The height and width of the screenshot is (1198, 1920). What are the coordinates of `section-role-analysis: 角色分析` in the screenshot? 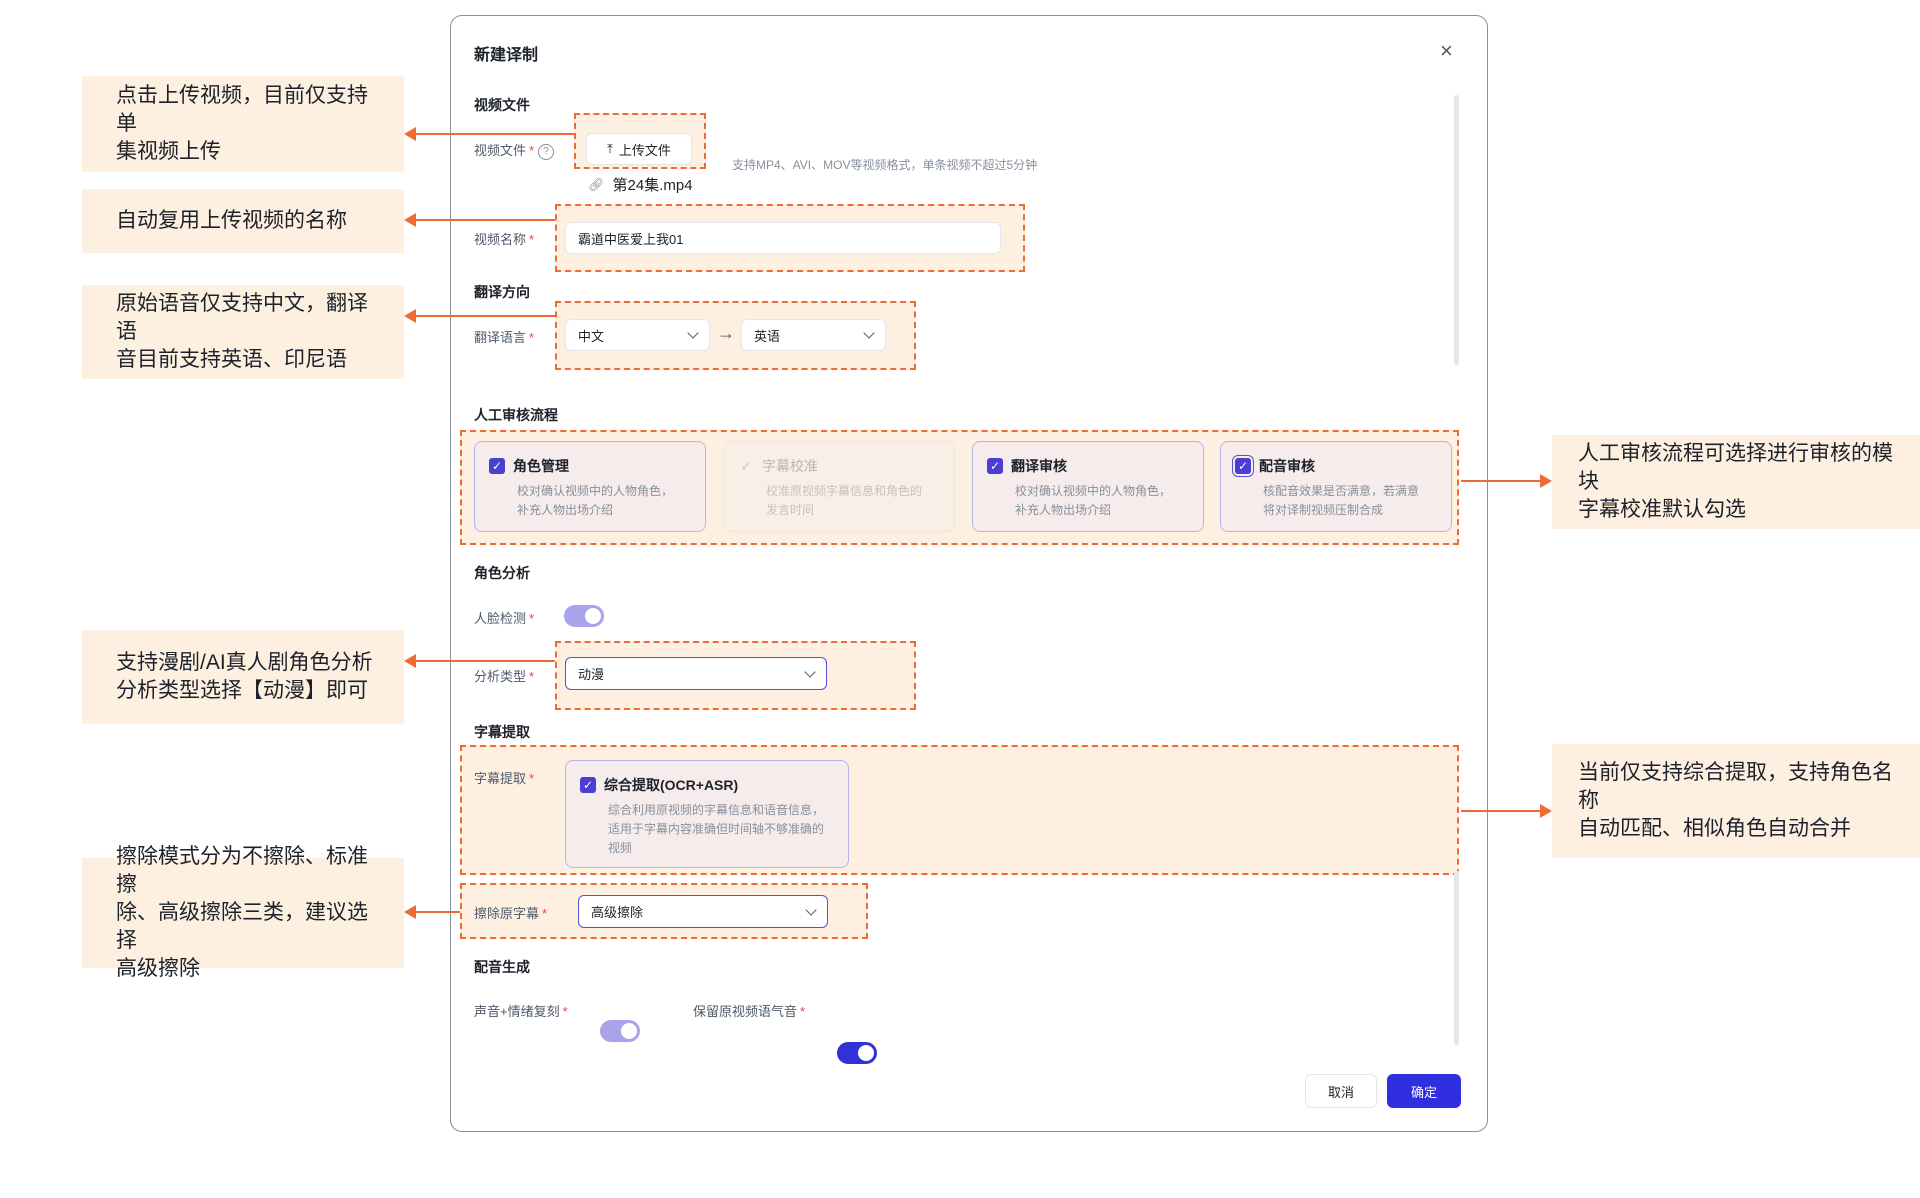 It's located at (502, 573).